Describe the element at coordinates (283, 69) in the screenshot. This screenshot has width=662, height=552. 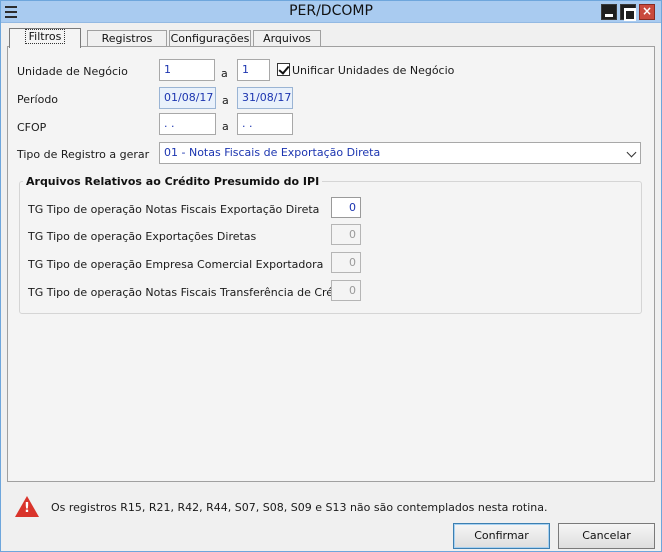
I see `unificar-checkbox` at that location.